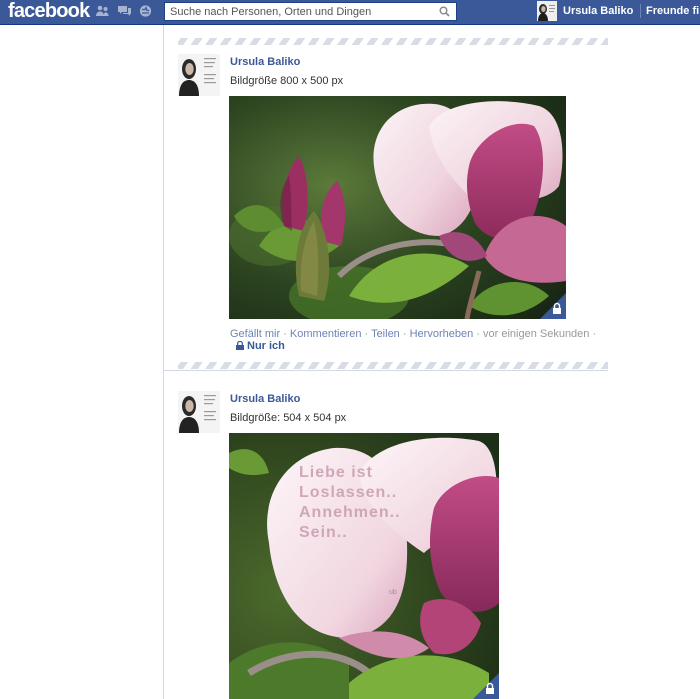 The width and height of the screenshot is (700, 699). I want to click on highlight-link: Hervorheben, so click(442, 334).